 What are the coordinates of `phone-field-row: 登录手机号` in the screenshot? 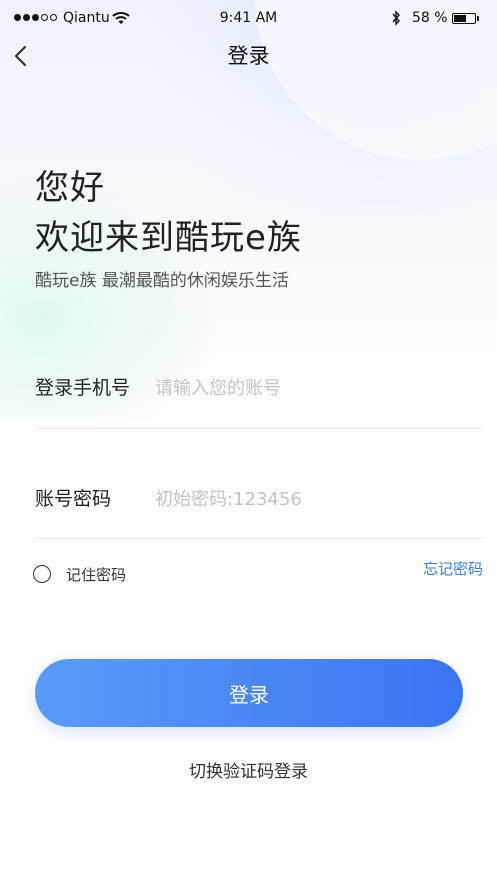 It's located at (259, 403).